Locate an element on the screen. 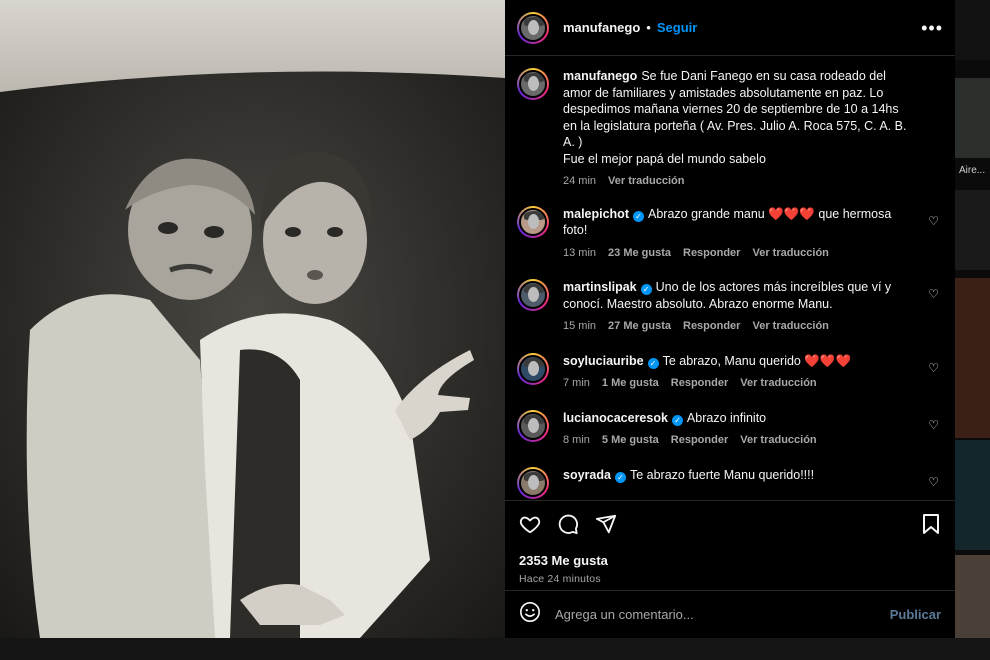  comment-time: 7 min is located at coordinates (576, 383).